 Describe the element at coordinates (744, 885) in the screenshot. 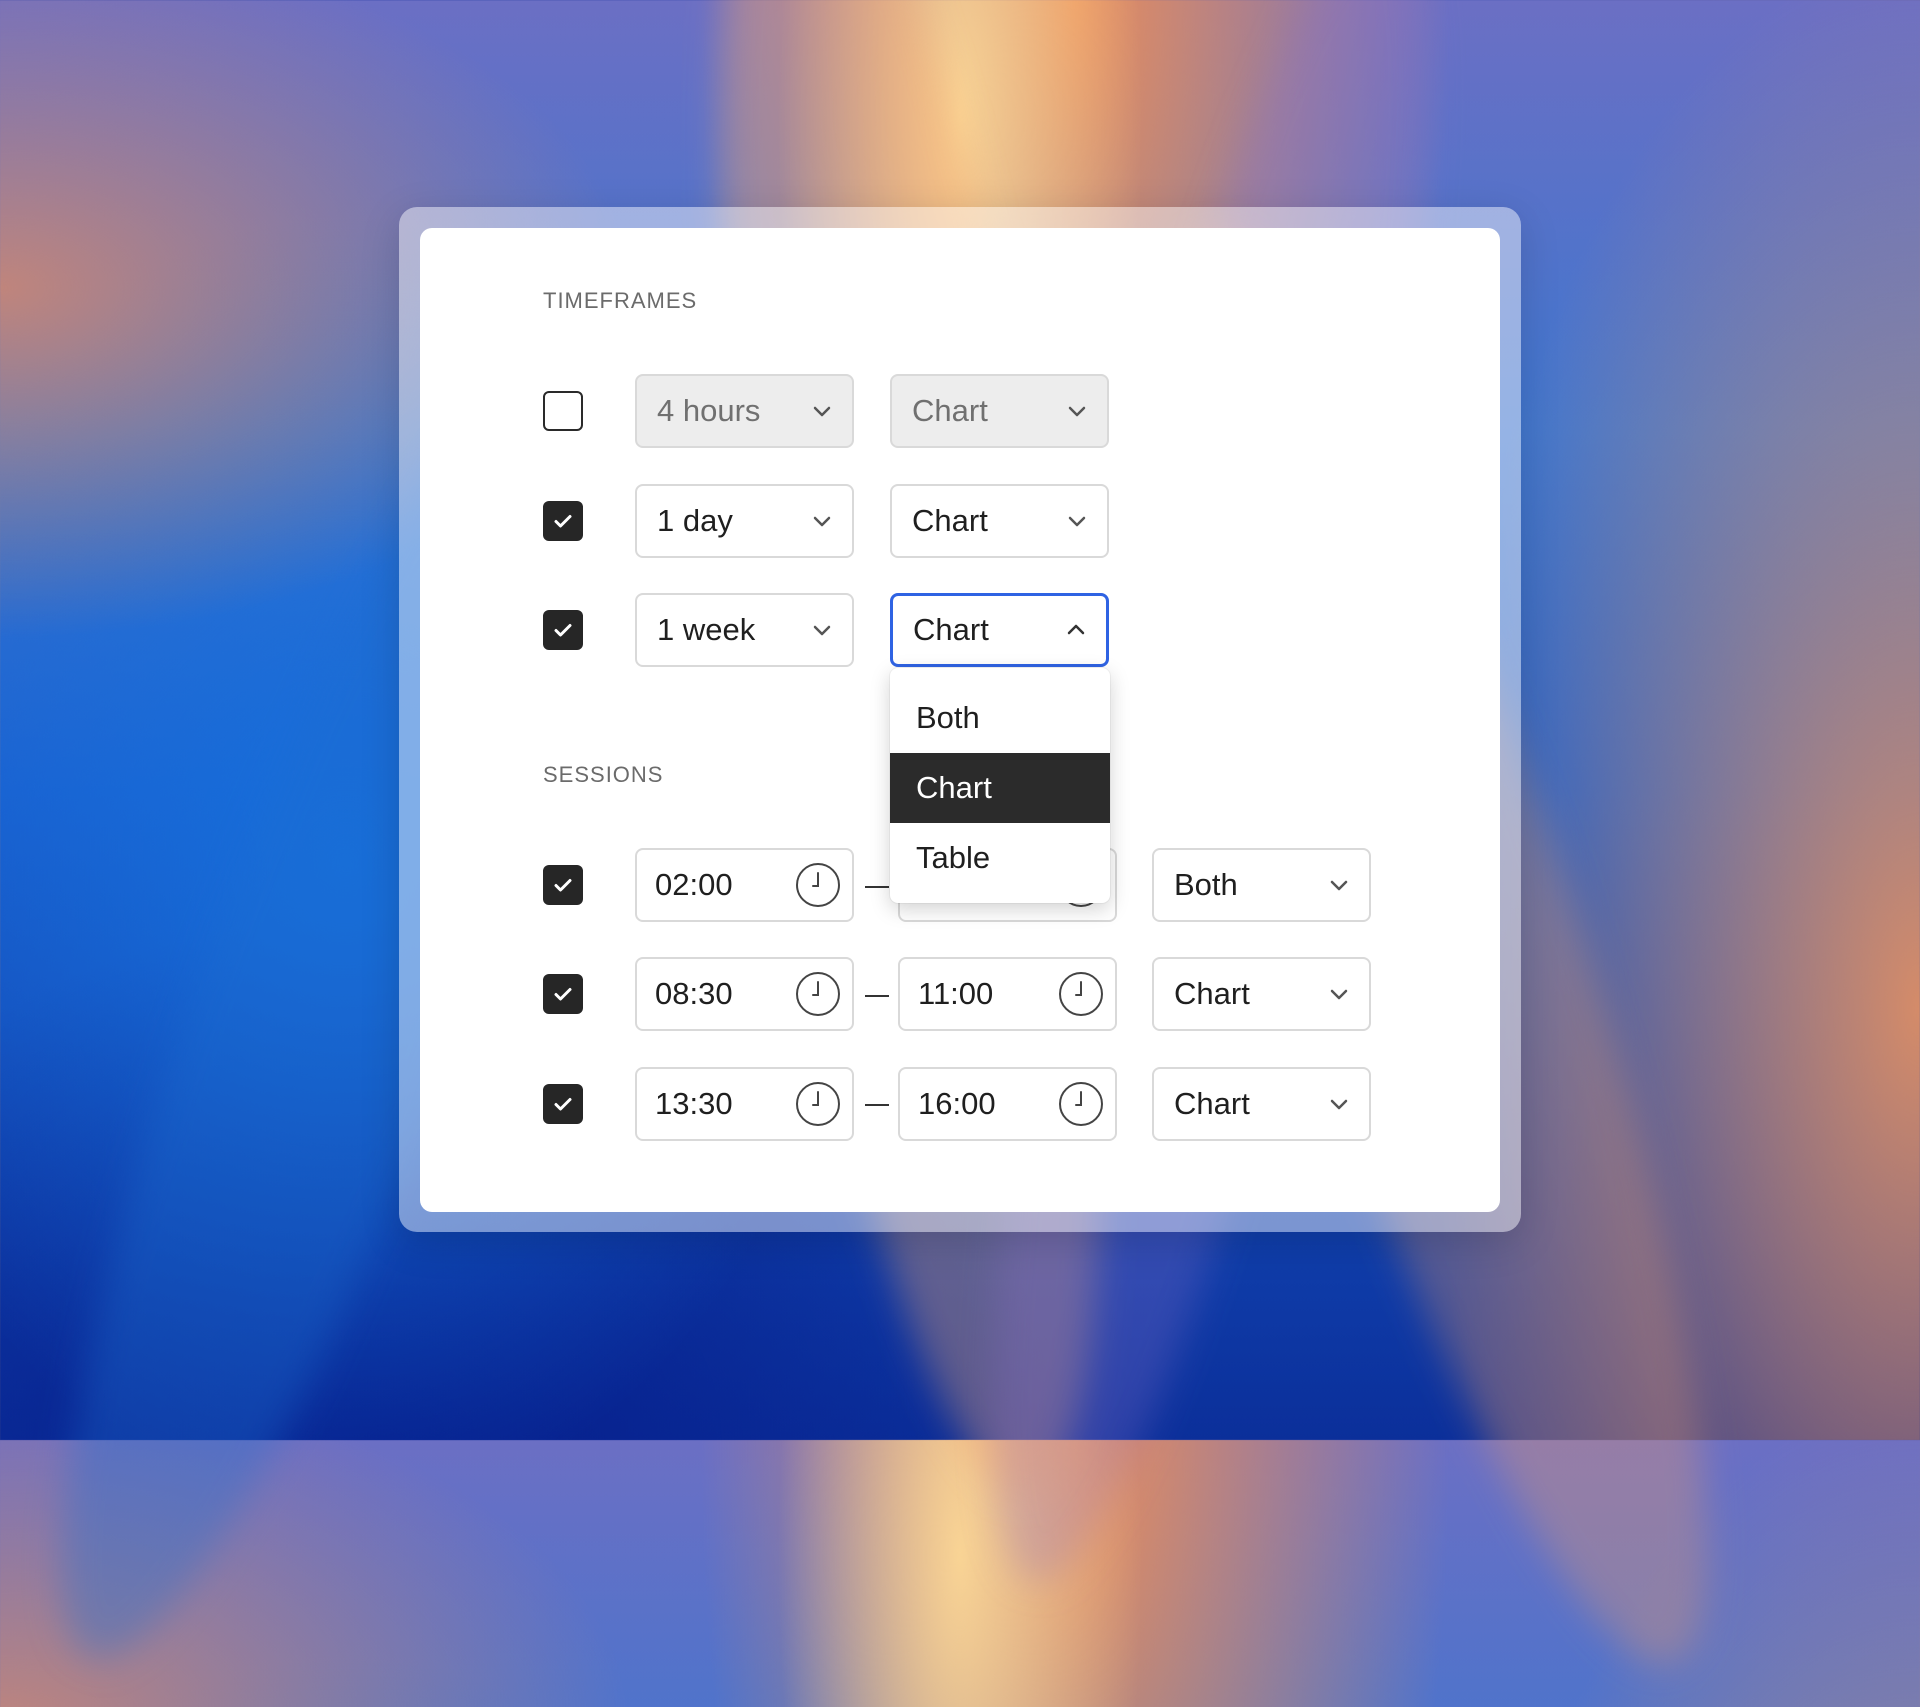

I see `session-1-start-time: 02:00` at that location.